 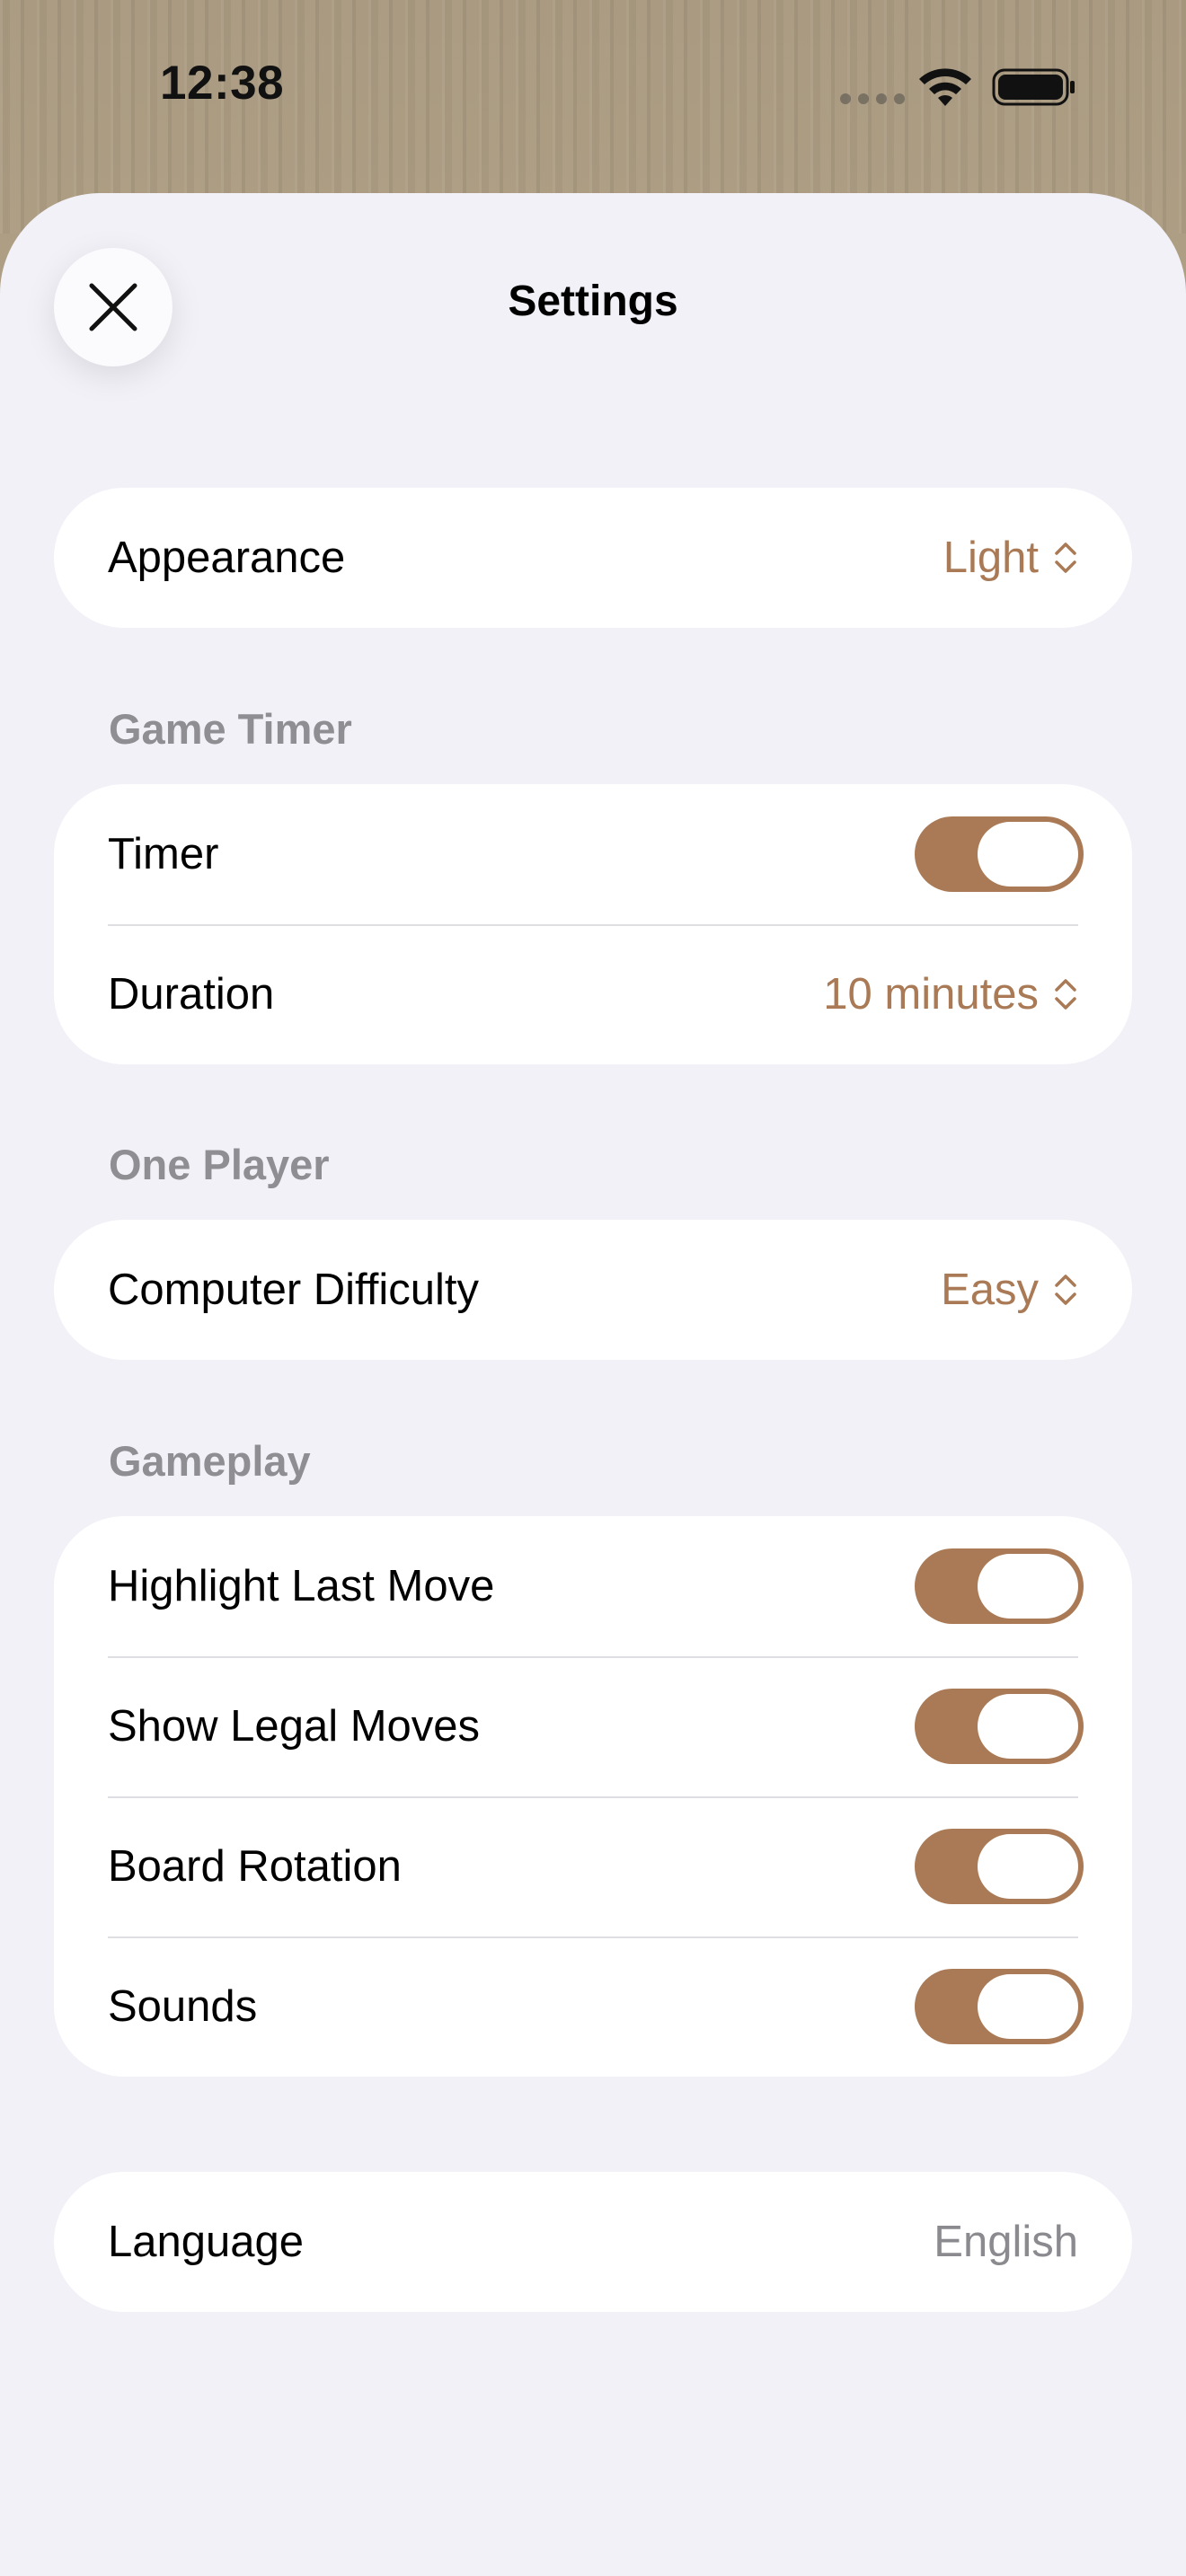 What do you see at coordinates (593, 2006) in the screenshot?
I see `sounds-row: Sounds` at bounding box center [593, 2006].